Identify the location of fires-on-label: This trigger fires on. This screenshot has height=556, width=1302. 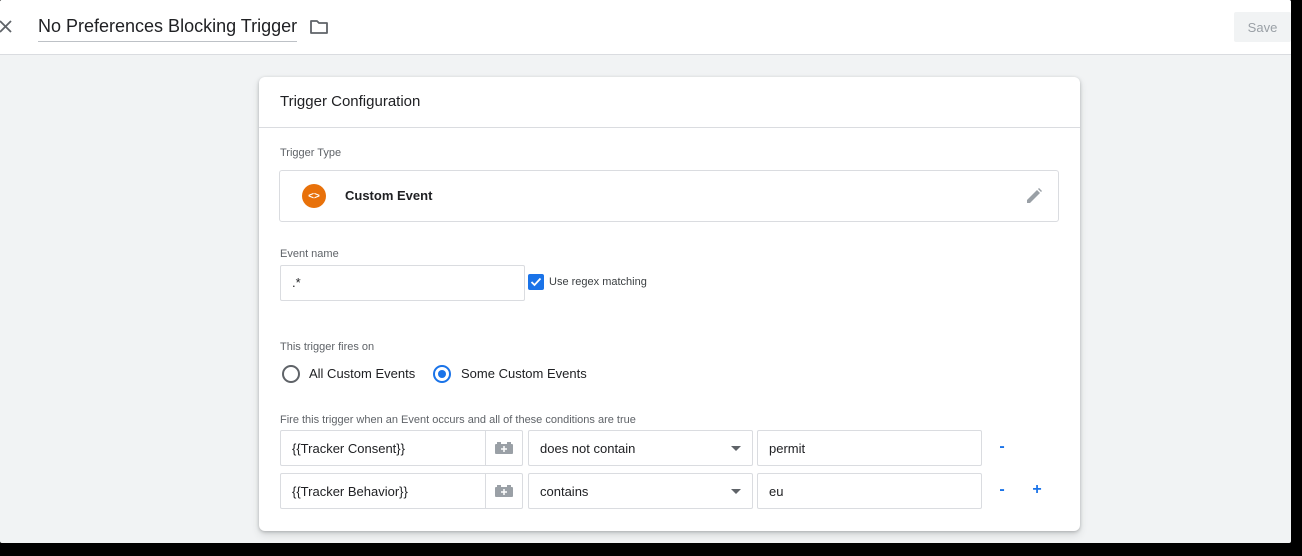
(327, 347).